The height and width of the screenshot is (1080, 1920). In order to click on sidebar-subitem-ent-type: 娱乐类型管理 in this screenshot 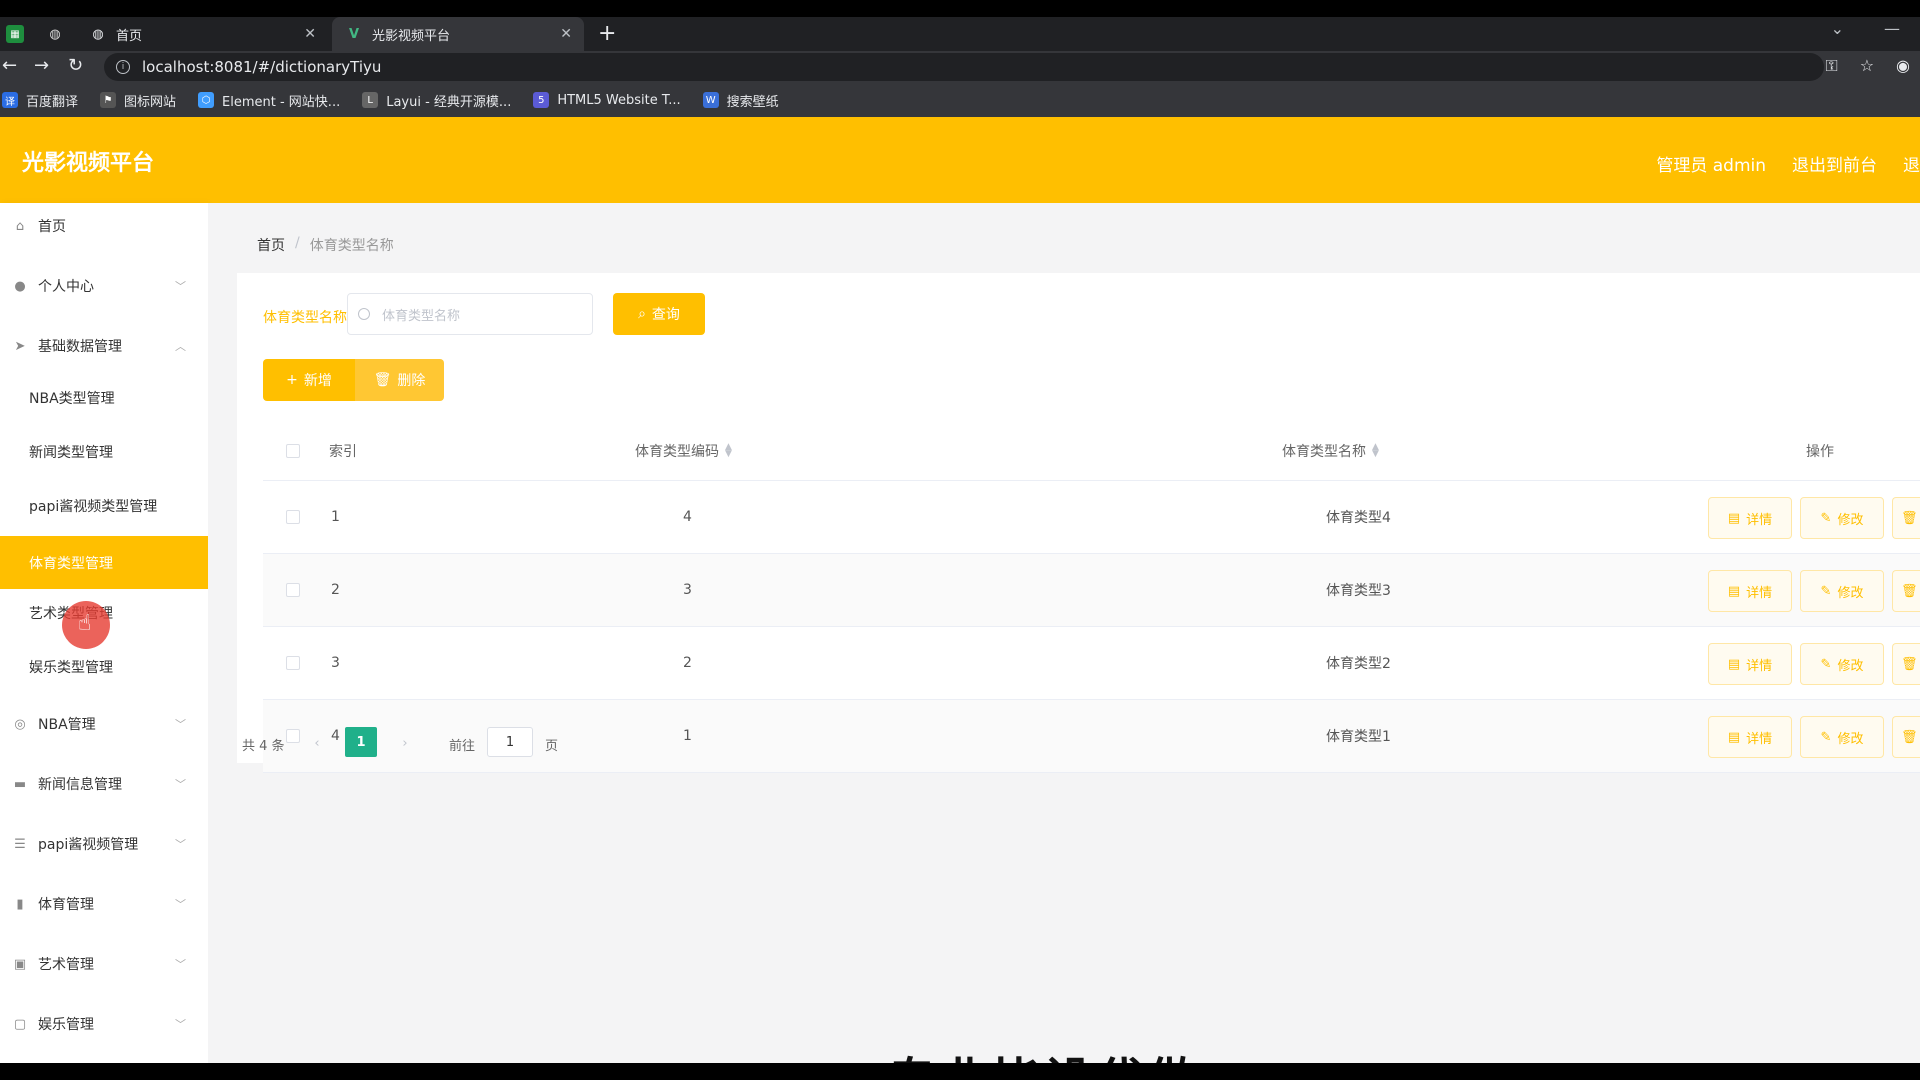, I will do `click(104, 667)`.